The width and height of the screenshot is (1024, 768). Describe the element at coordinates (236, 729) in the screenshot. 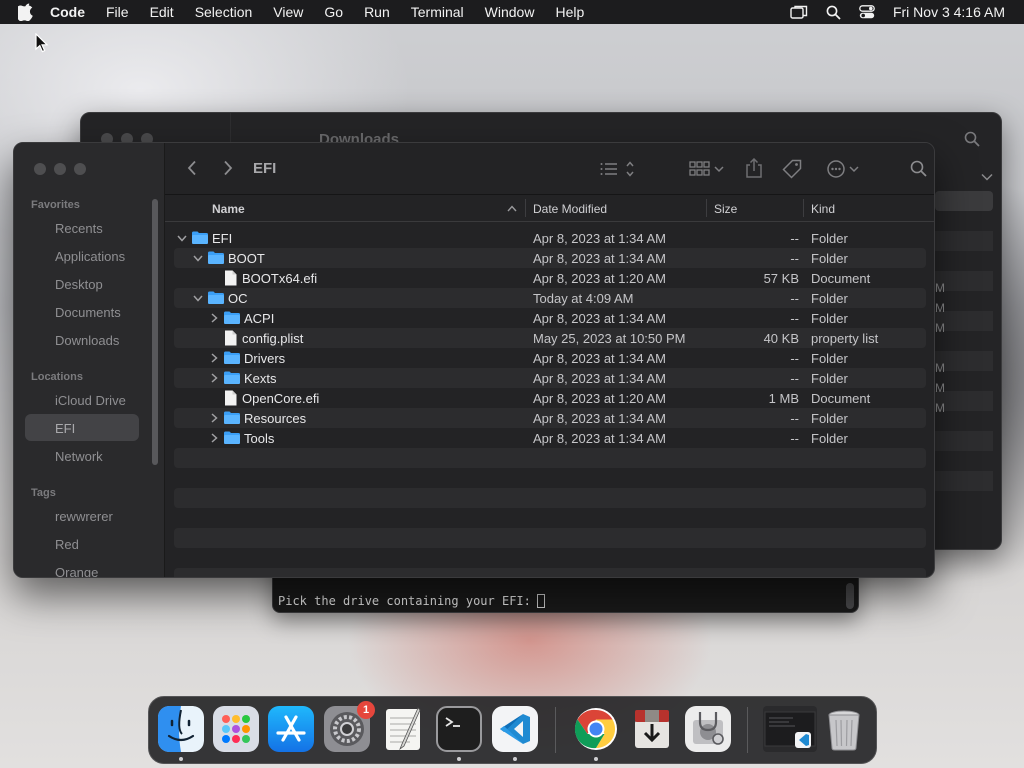

I see `launchpad-icon` at that location.